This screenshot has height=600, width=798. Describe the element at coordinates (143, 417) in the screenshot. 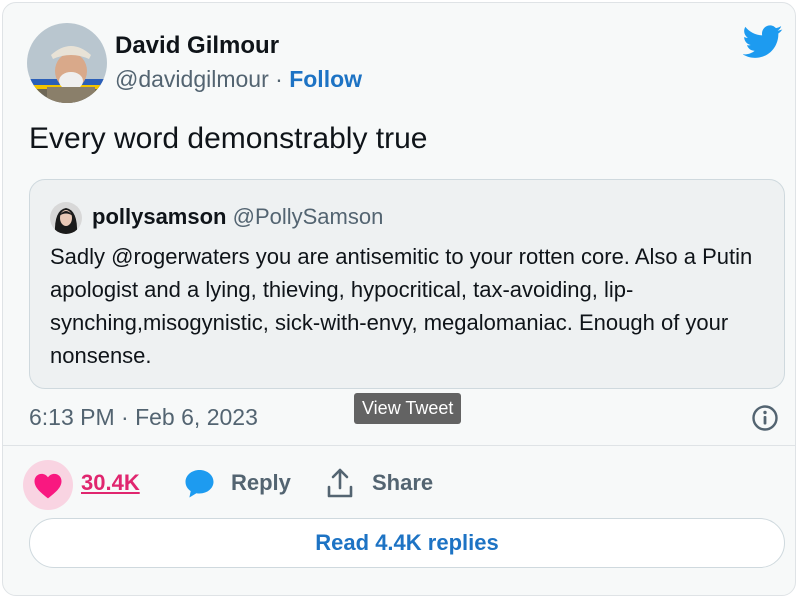

I see `tweet-timestamp: 6:13 PM · Feb 6, 2023` at that location.